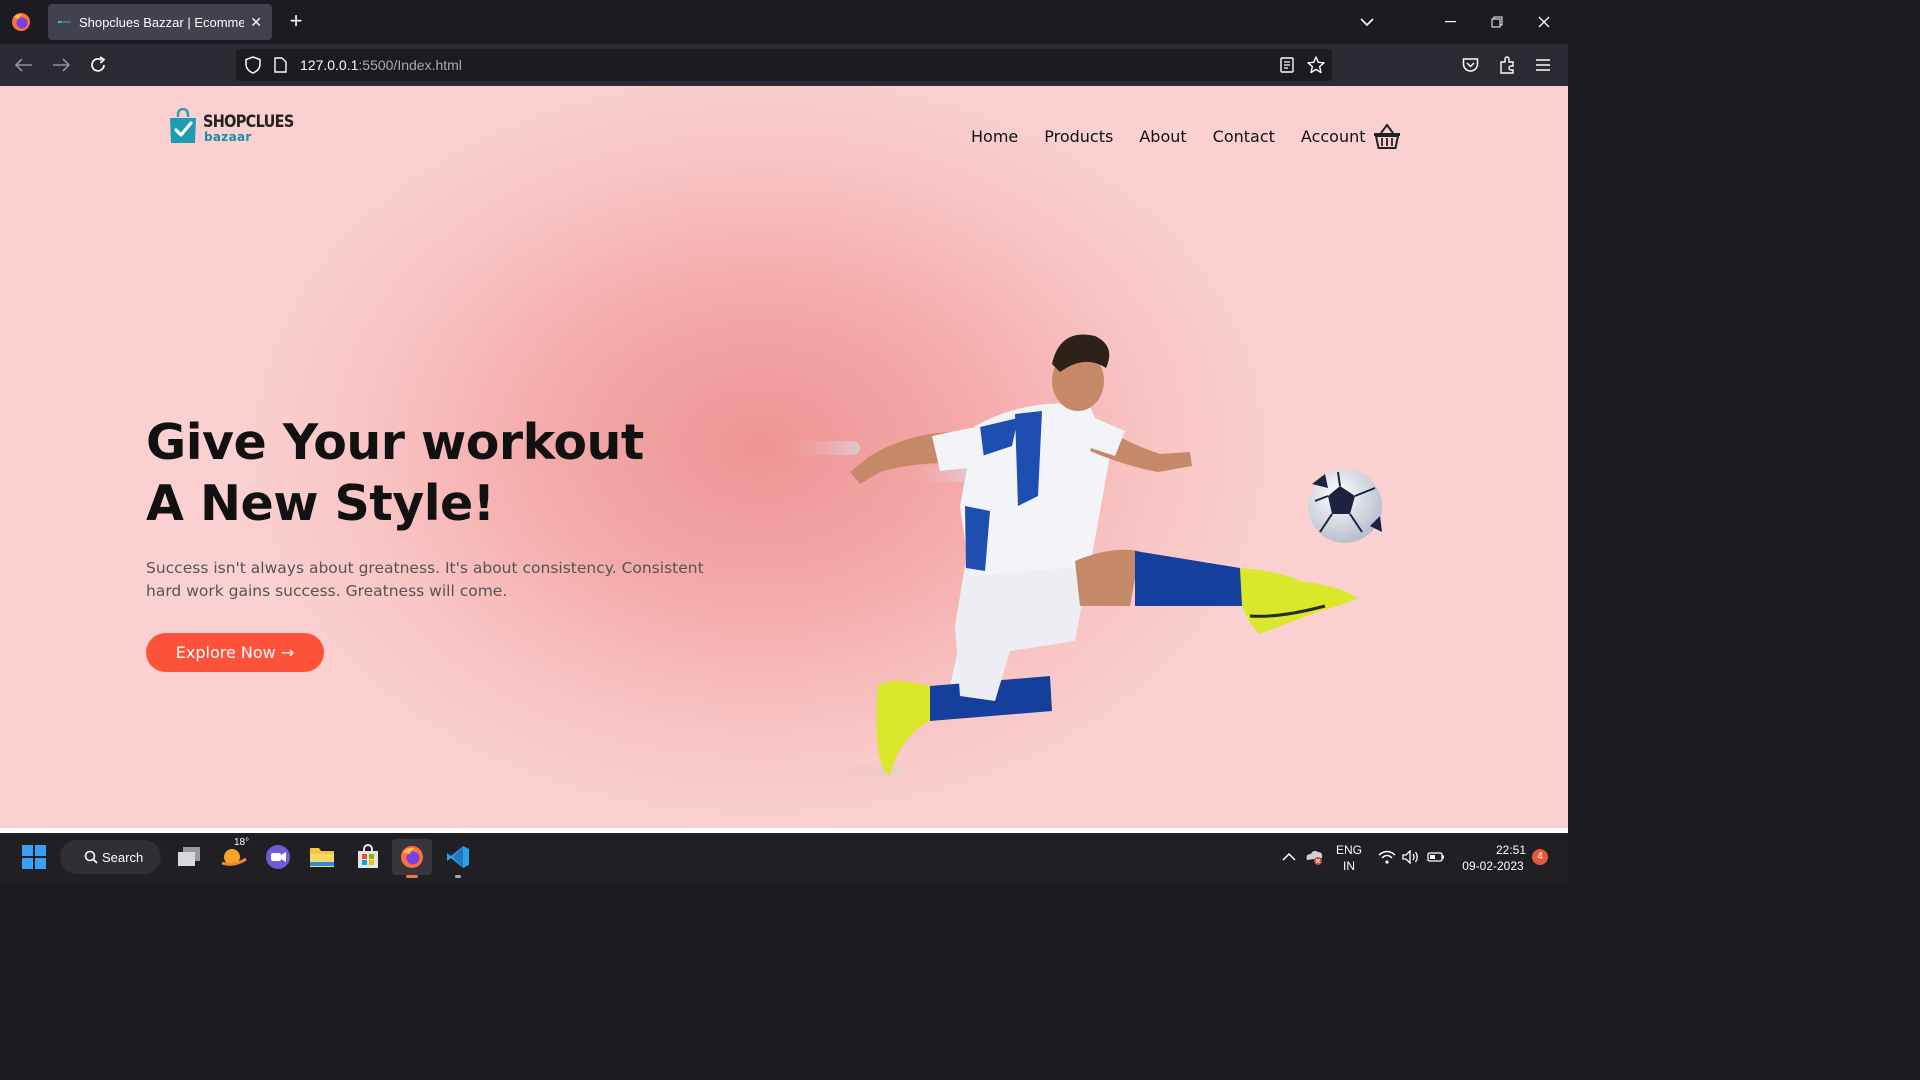 The width and height of the screenshot is (1920, 1080). What do you see at coordinates (1540, 857) in the screenshot?
I see `notification-badge: 4` at bounding box center [1540, 857].